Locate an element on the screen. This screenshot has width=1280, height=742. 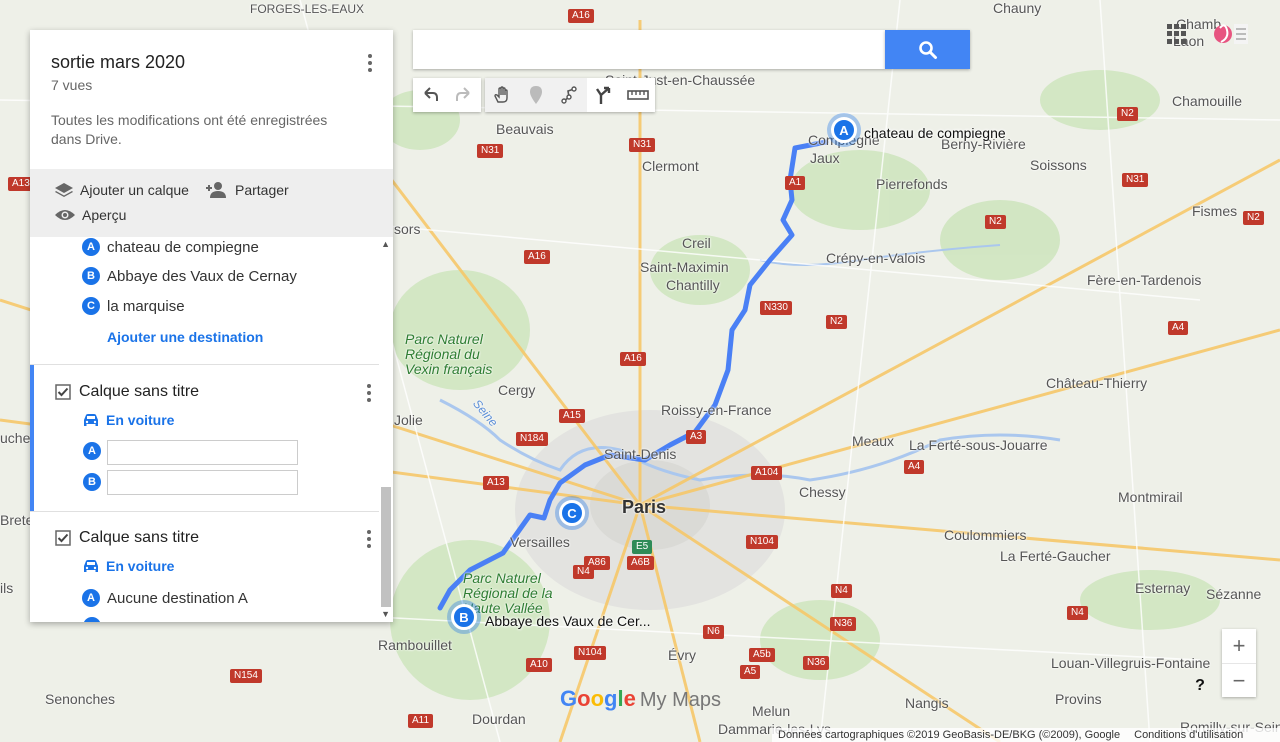
layer-header: Calque sans titre is located at coordinates (127, 538).